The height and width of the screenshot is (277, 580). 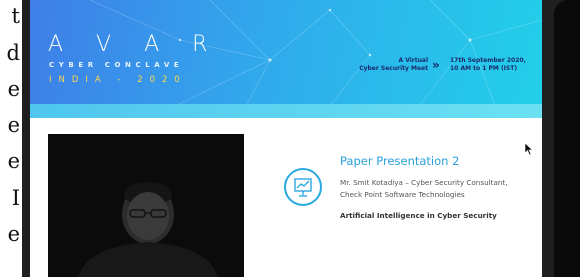 I want to click on frame-edge, so click(x=567, y=138).